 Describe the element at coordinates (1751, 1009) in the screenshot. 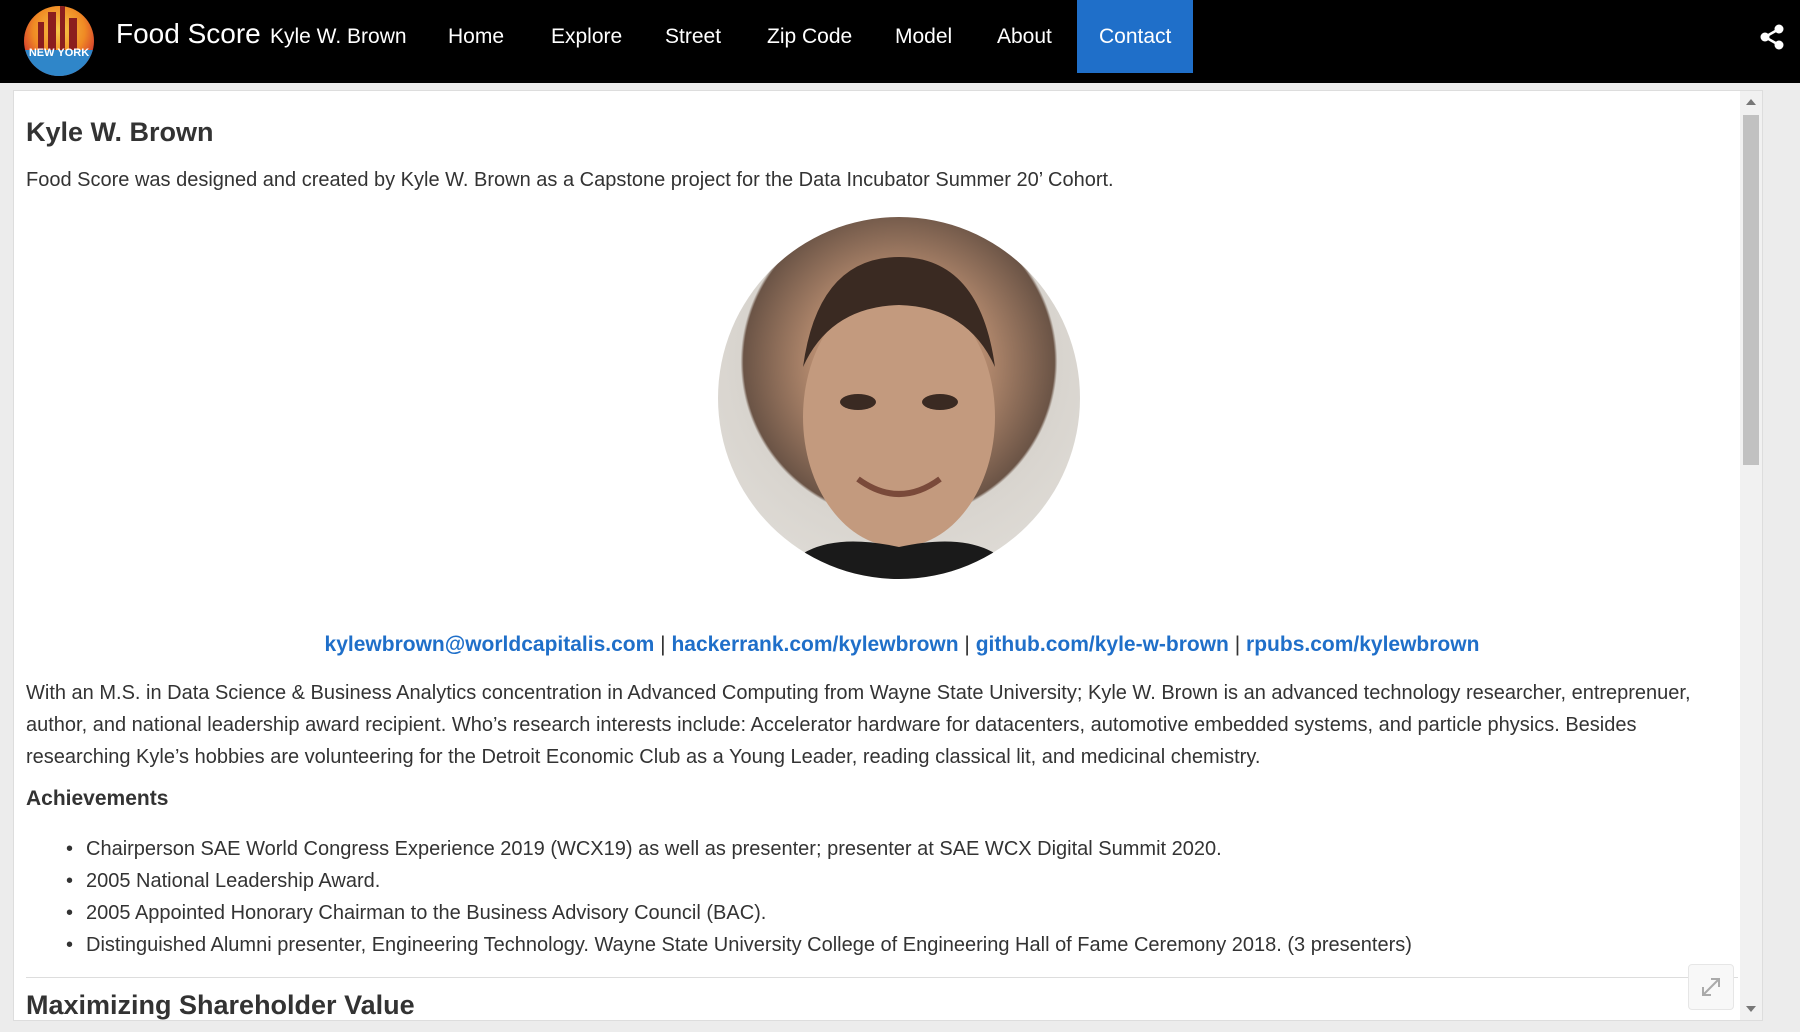

I see `scroll-down-arrow-icon` at that location.